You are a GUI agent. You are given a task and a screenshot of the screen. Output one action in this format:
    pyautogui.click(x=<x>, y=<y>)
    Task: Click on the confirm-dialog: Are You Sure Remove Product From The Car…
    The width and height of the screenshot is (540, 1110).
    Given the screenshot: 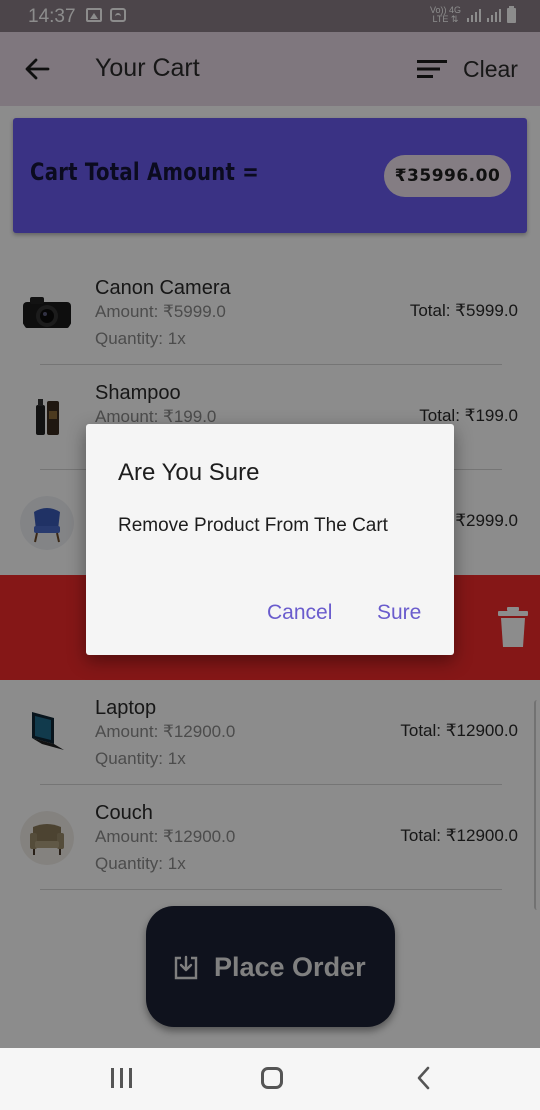 What is the action you would take?
    pyautogui.click(x=270, y=539)
    